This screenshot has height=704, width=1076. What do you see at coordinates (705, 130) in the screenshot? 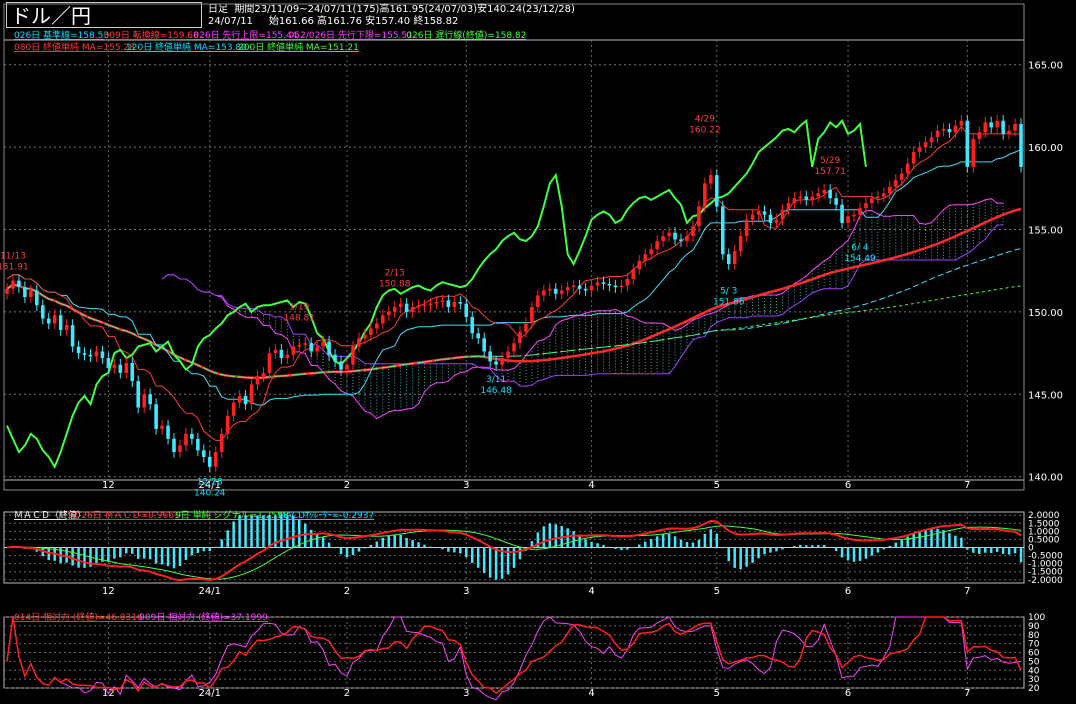
I see `extreme-value-label: 160.22` at bounding box center [705, 130].